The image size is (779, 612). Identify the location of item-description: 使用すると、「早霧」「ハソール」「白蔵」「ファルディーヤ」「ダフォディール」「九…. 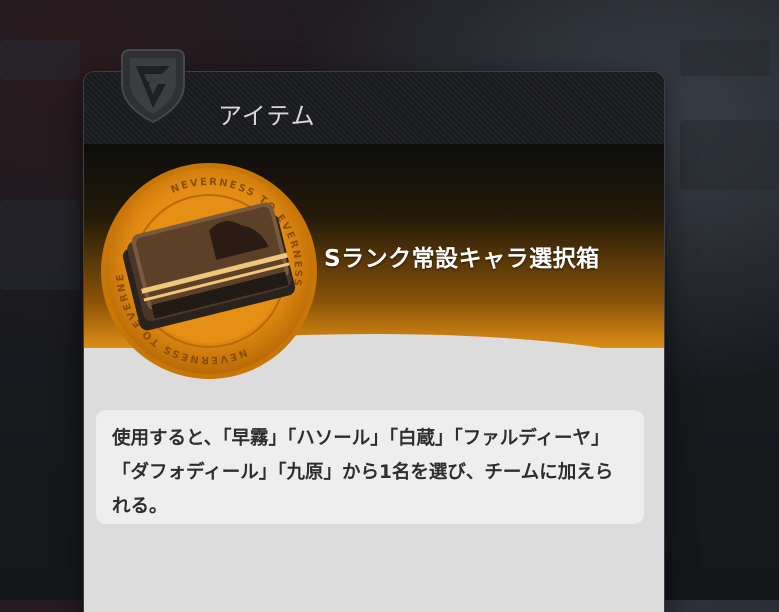
(370, 467).